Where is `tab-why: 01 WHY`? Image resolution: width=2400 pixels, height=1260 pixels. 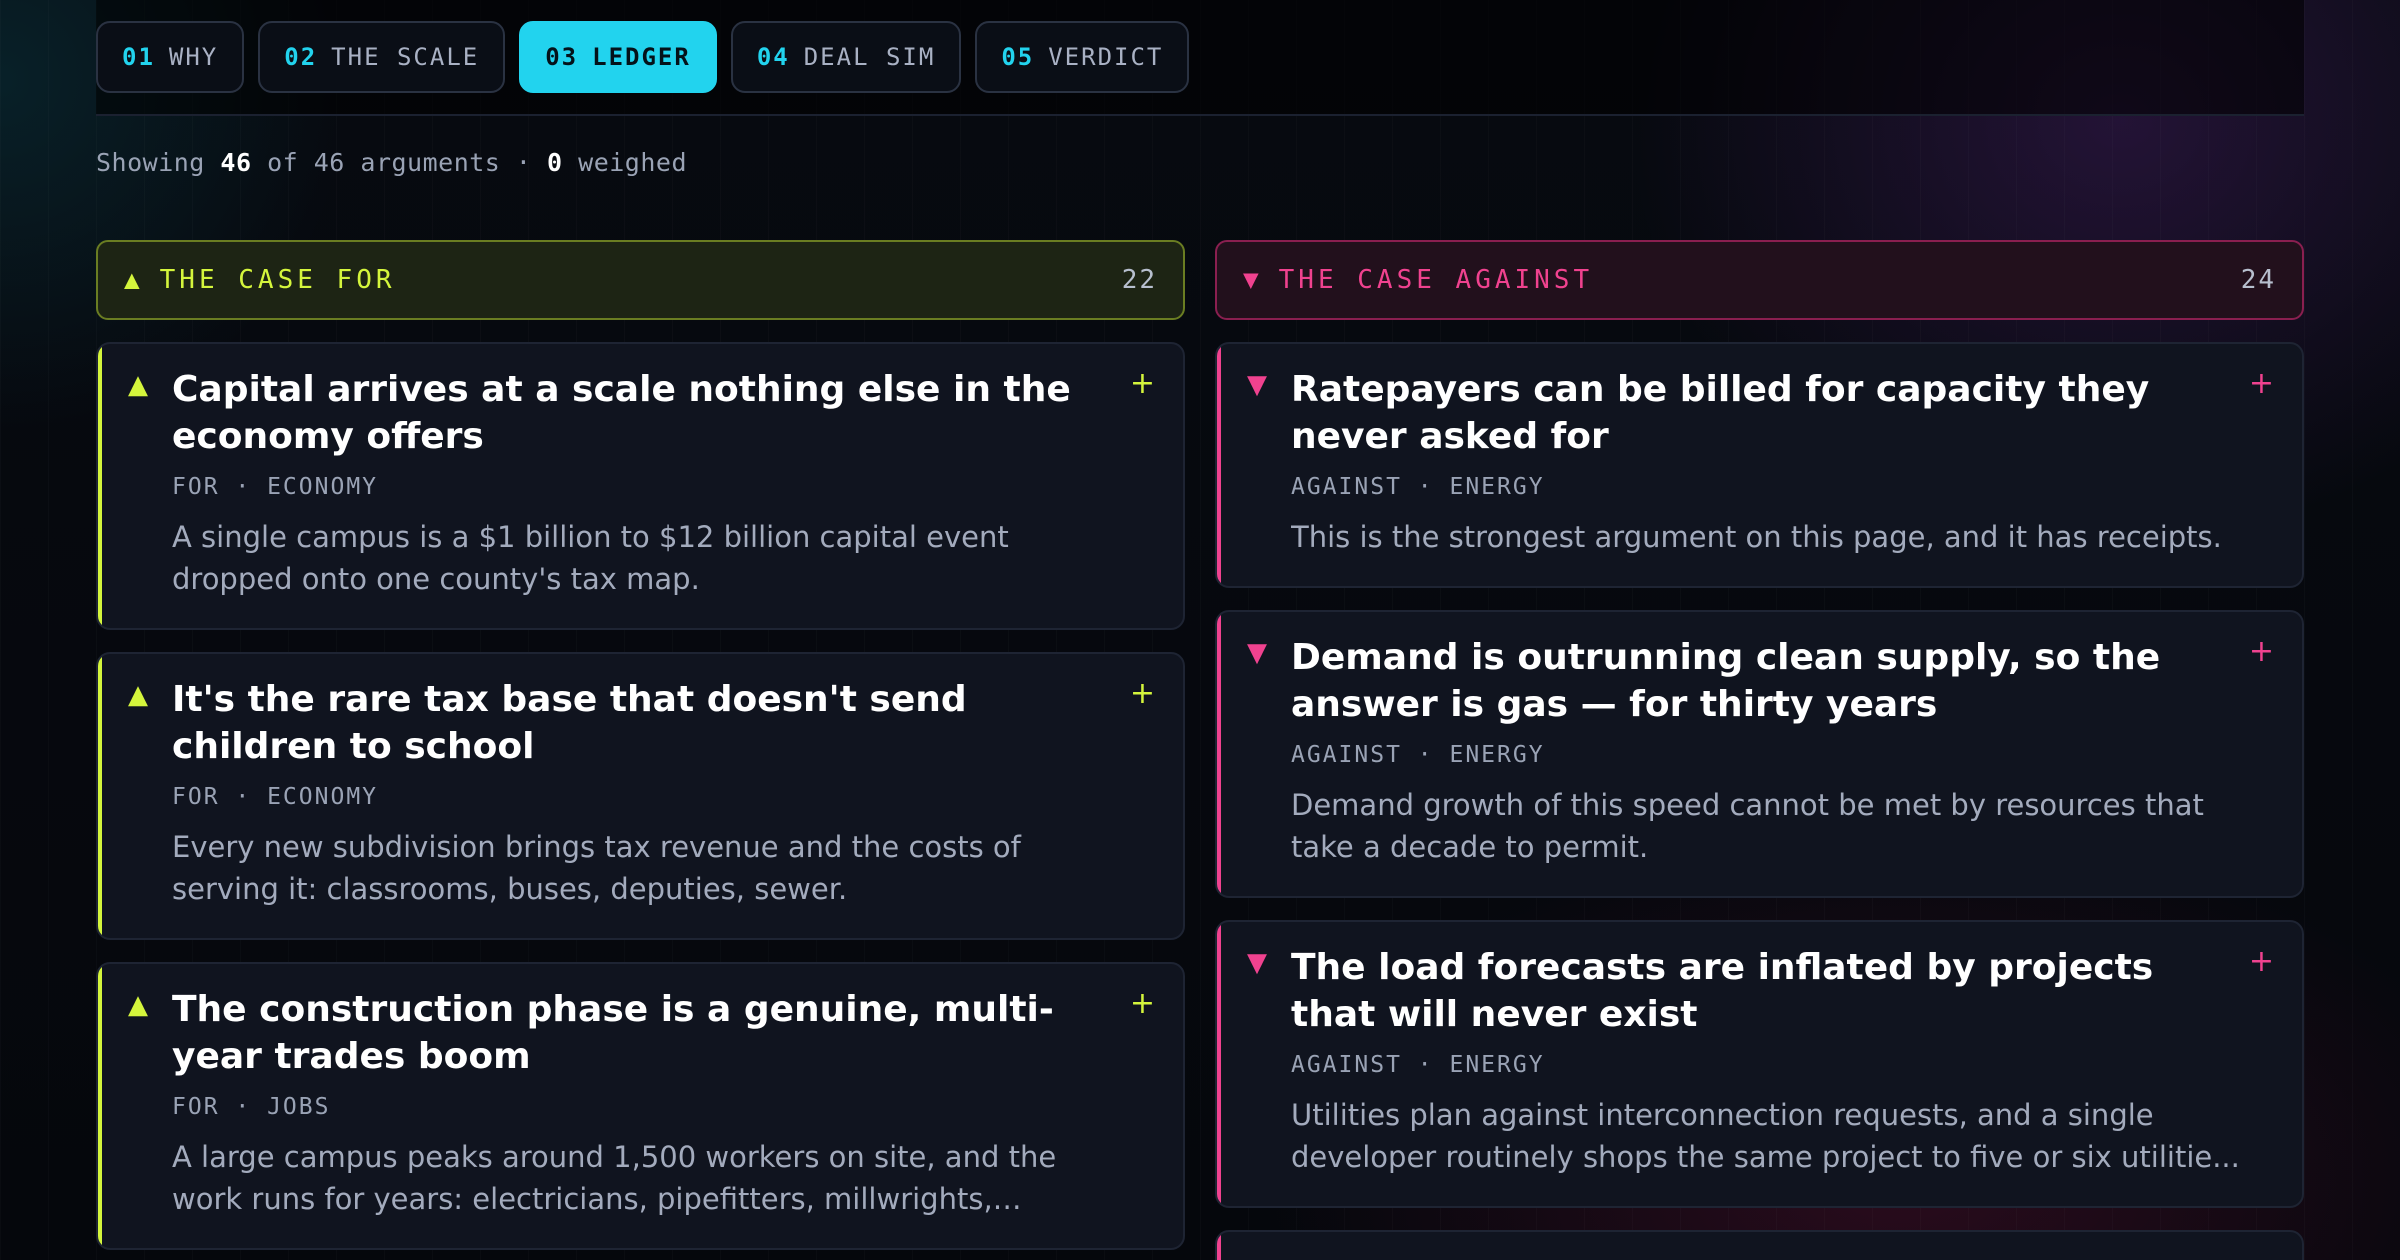 tab-why: 01 WHY is located at coordinates (170, 57).